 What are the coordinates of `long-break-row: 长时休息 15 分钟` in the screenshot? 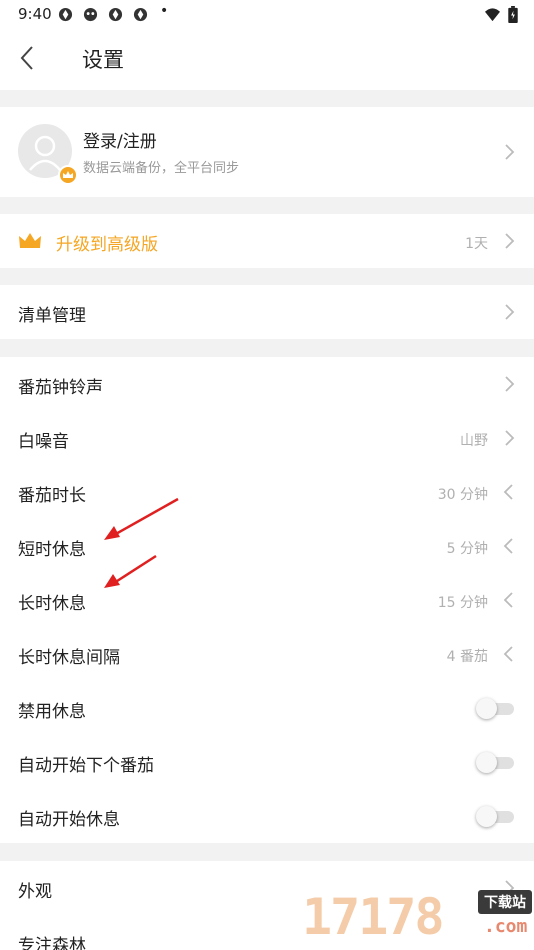 It's located at (267, 600).